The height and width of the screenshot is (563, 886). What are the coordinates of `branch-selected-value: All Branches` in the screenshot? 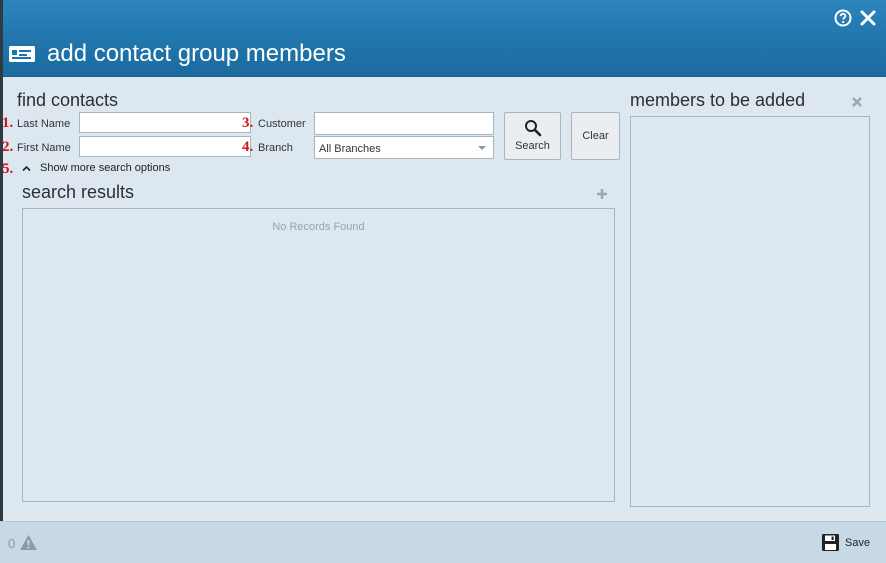 It's located at (350, 149).